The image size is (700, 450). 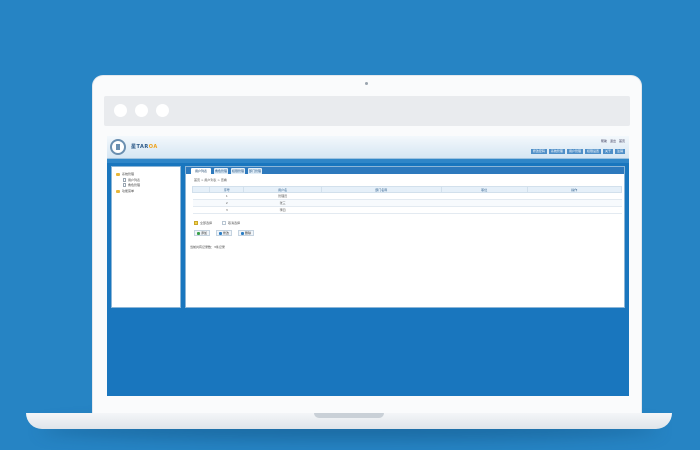 What do you see at coordinates (282, 196) in the screenshot?
I see `cell-username: 管理员` at bounding box center [282, 196].